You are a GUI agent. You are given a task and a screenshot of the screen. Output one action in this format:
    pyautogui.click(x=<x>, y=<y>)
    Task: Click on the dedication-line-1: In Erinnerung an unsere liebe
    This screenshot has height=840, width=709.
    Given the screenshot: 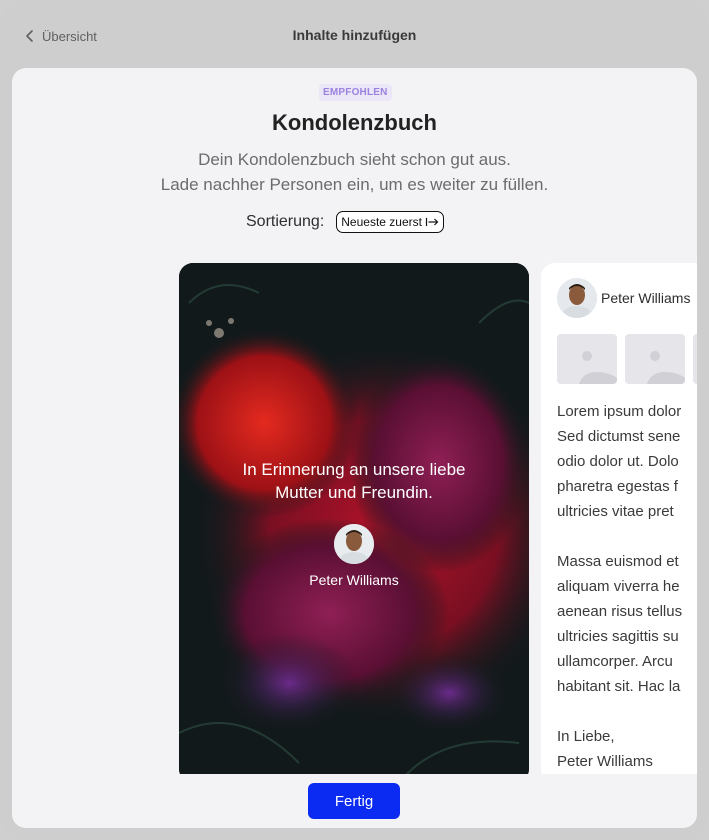 What is the action you would take?
    pyautogui.click(x=354, y=469)
    